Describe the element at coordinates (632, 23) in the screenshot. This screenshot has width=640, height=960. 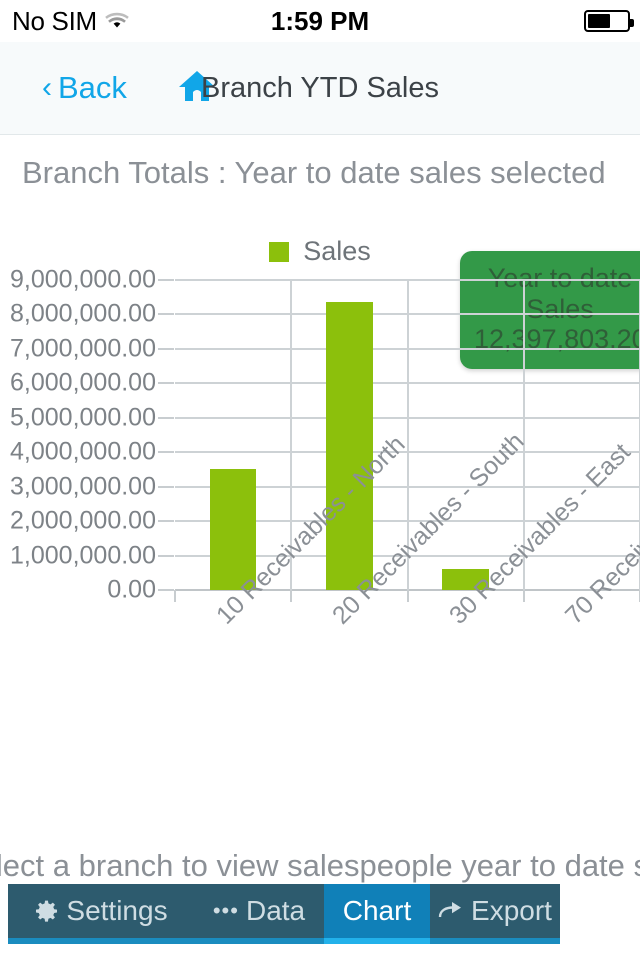
I see `battery-cap` at that location.